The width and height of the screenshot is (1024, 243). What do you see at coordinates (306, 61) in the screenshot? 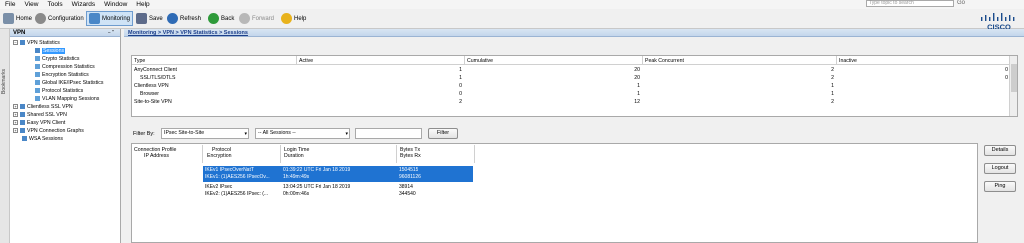
I see `column-header-active: Active` at bounding box center [306, 61].